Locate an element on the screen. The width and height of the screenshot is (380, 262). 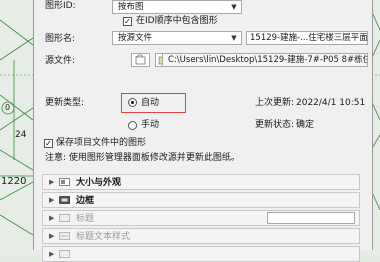
title-icon is located at coordinates (64, 218).